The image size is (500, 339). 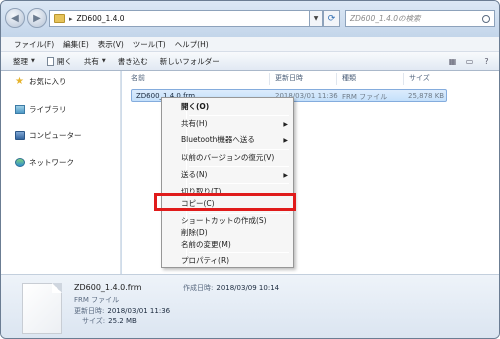 I want to click on menu-item-delete: 削除(D), so click(x=194, y=233).